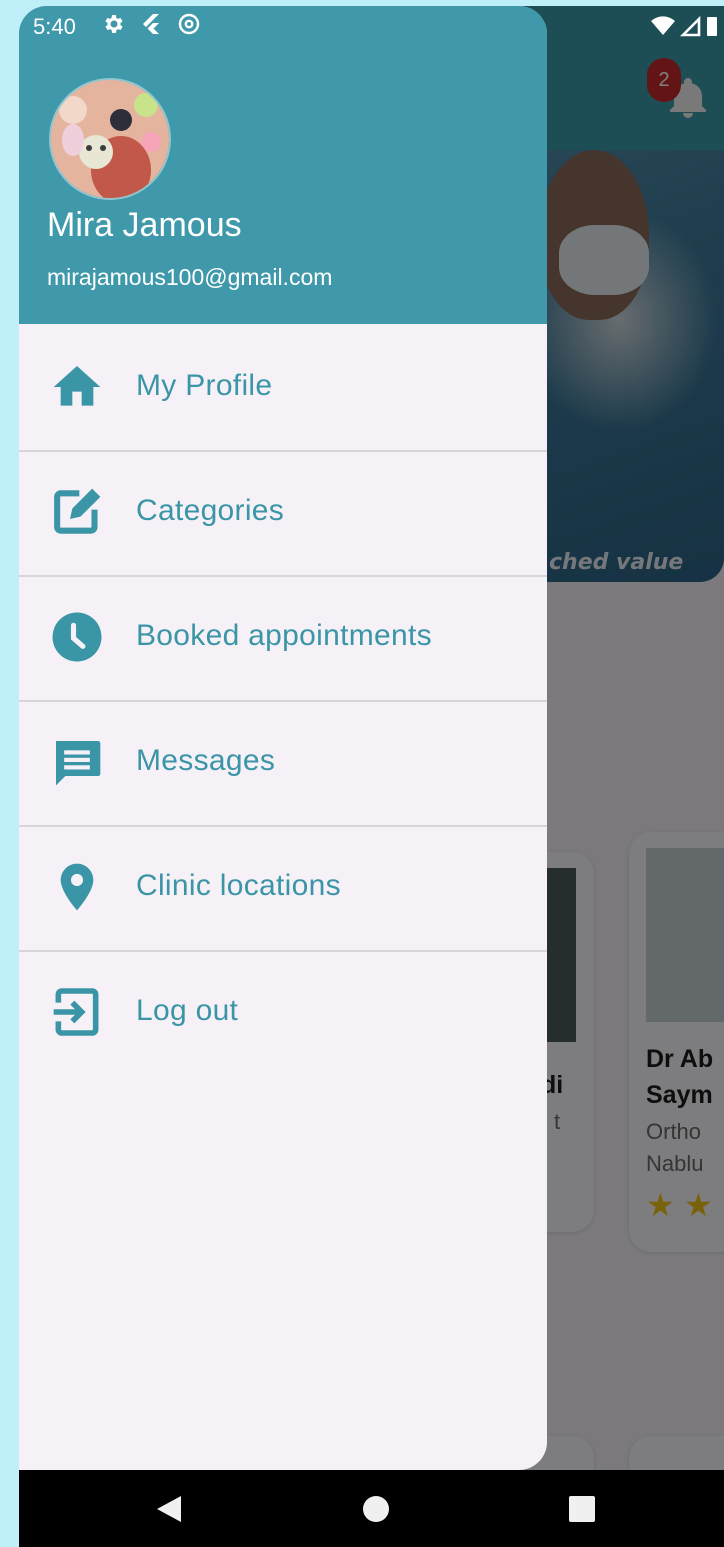 This screenshot has height=1547, width=724. Describe the element at coordinates (238, 885) in the screenshot. I see `drawer-item-label: Clinic locations` at that location.